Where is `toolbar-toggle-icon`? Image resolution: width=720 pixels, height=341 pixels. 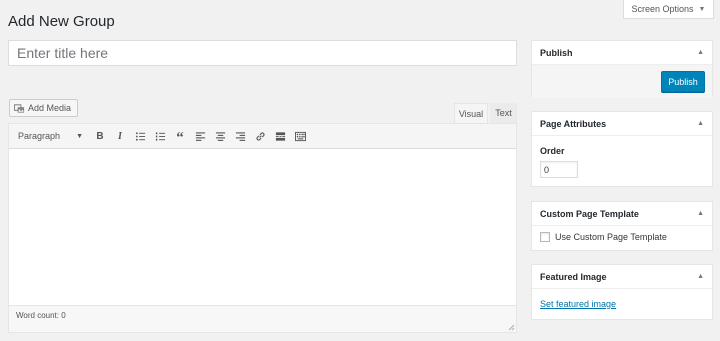 toolbar-toggle-icon is located at coordinates (300, 136).